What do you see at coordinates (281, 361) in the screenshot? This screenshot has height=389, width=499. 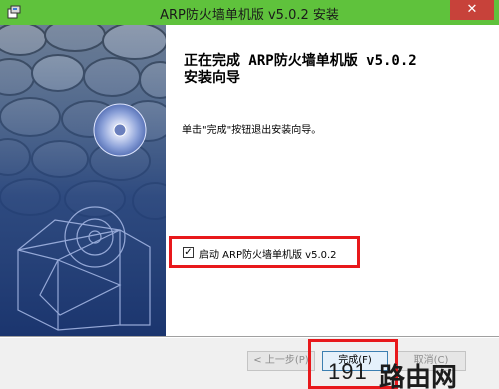 I see `back-button: < 上一步(P)` at bounding box center [281, 361].